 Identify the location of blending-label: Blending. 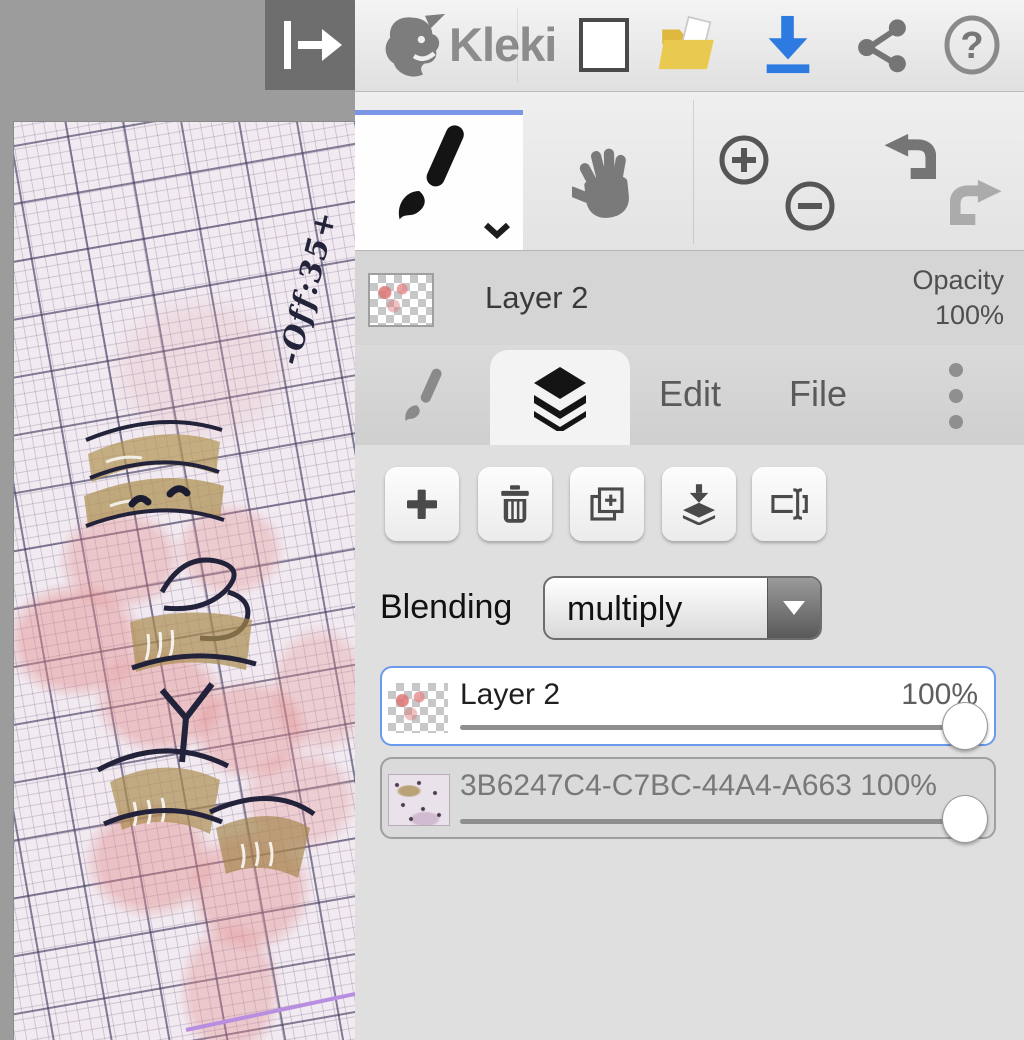
(446, 607).